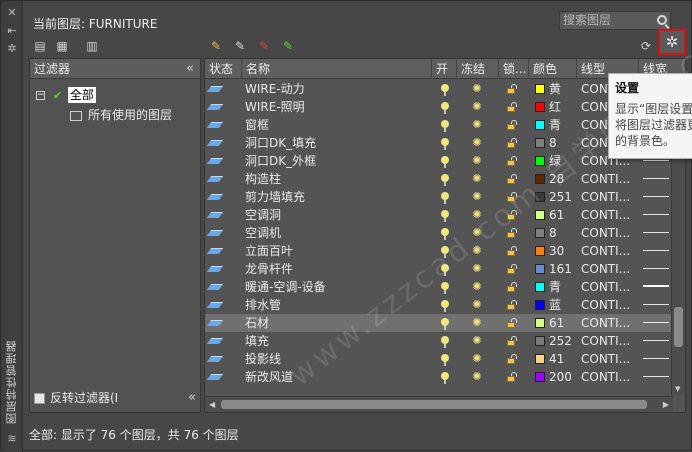 This screenshot has width=692, height=452. I want to click on layer-name: 窗框, so click(338, 125).